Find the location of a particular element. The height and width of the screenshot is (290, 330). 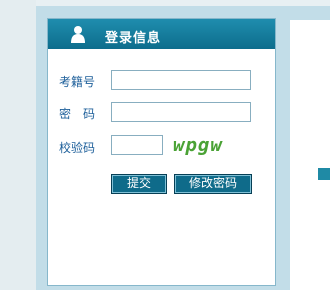

exam-id-label: 考籍号 is located at coordinates (77, 82).